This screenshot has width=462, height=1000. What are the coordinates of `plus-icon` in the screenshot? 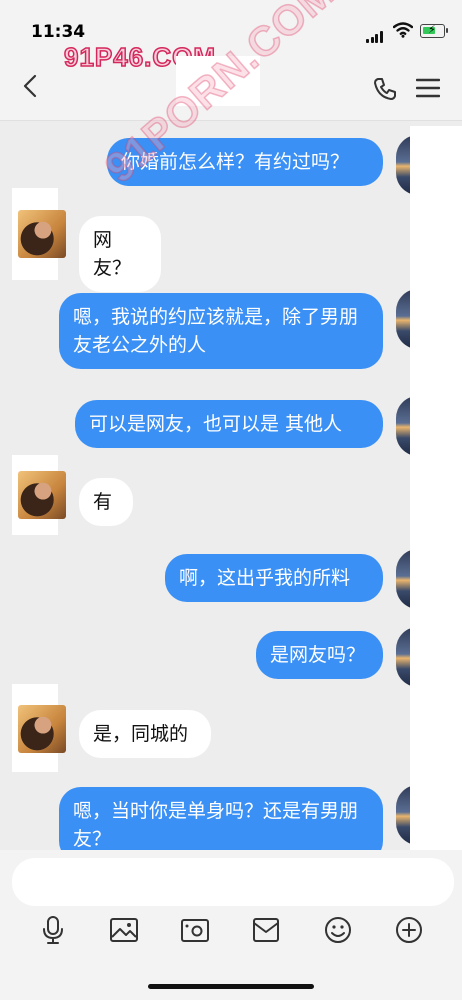 It's located at (409, 930).